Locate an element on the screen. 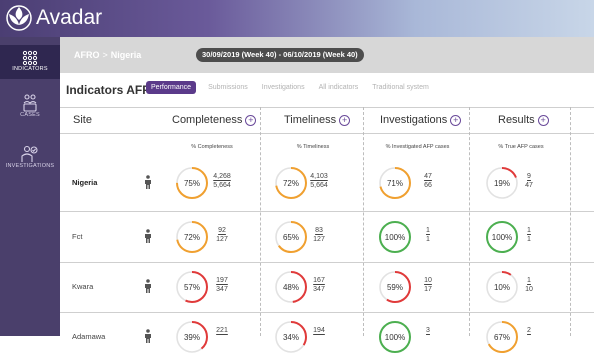  gauge-percent: 39% is located at coordinates (192, 337).